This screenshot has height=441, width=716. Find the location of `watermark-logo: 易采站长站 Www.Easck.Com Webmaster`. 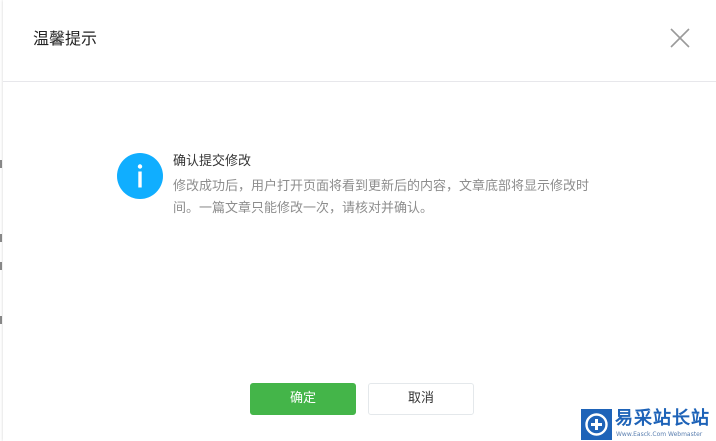

watermark-logo: 易采站长站 Www.Easck.Com Webmaster is located at coordinates (648, 424).